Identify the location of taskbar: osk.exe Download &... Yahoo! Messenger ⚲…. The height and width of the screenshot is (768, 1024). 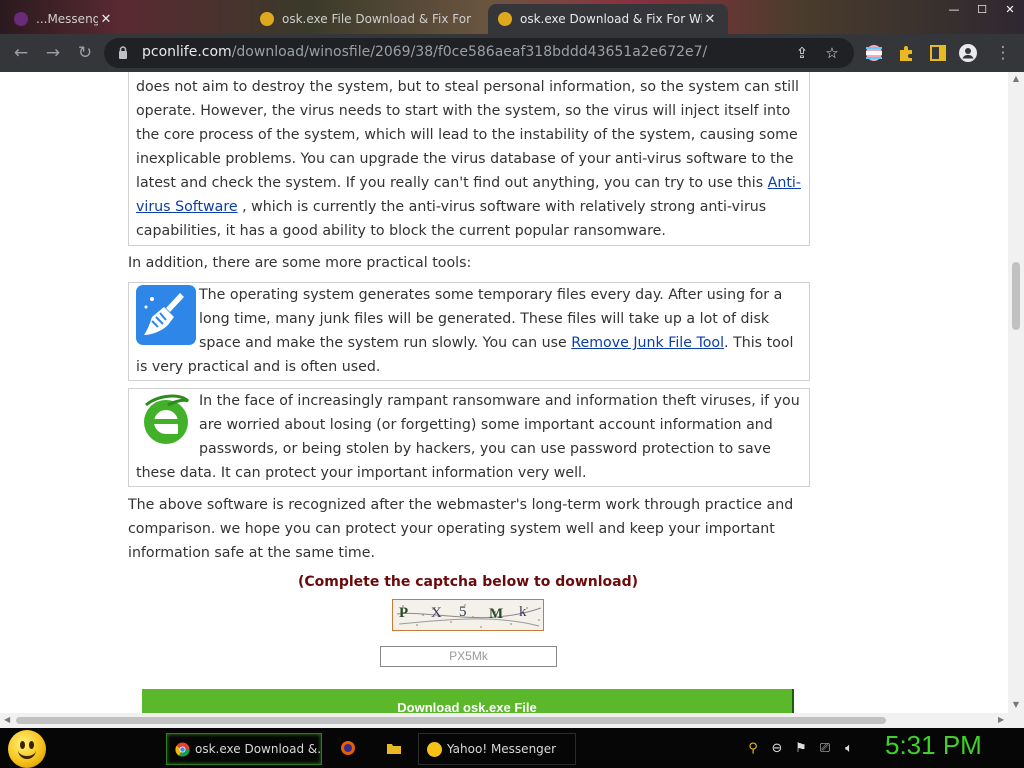
(512, 748).